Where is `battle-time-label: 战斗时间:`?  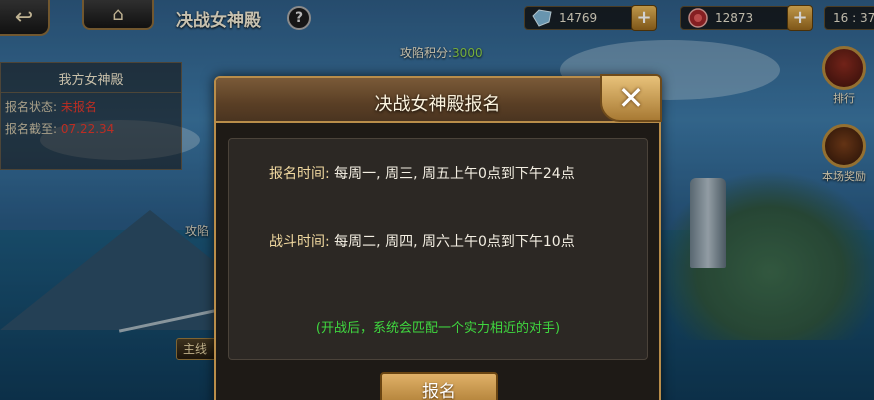
battle-time-label: 战斗时间: is located at coordinates (299, 242).